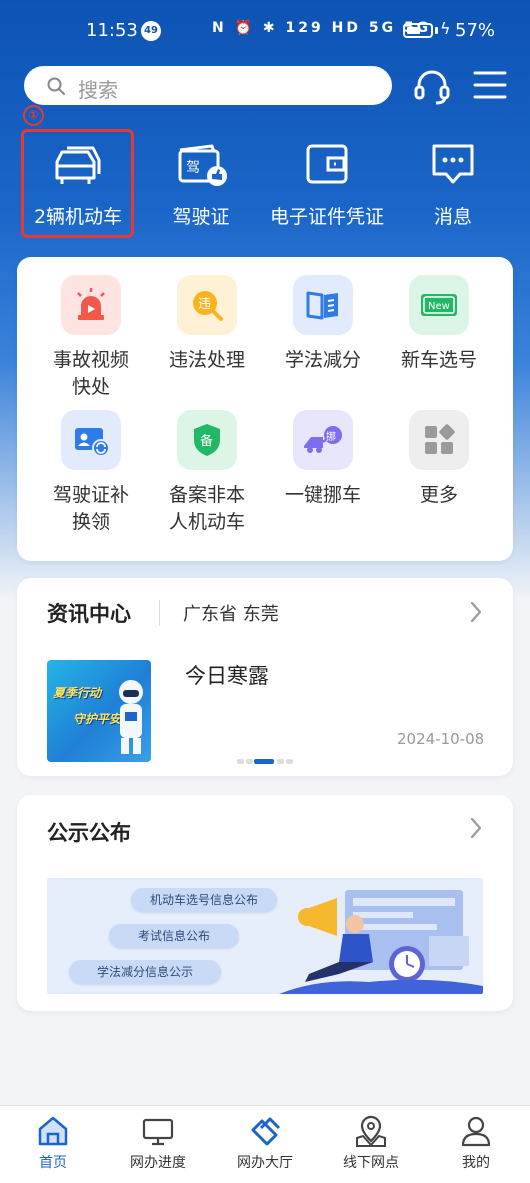 The image size is (530, 1183). What do you see at coordinates (159, 613) in the screenshot?
I see `divider` at bounding box center [159, 613].